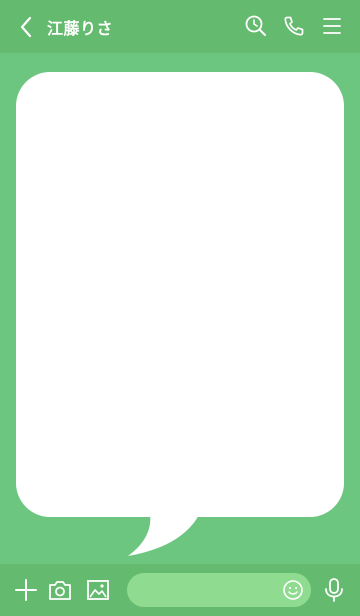 This screenshot has height=616, width=360. I want to click on message-field, so click(219, 590).